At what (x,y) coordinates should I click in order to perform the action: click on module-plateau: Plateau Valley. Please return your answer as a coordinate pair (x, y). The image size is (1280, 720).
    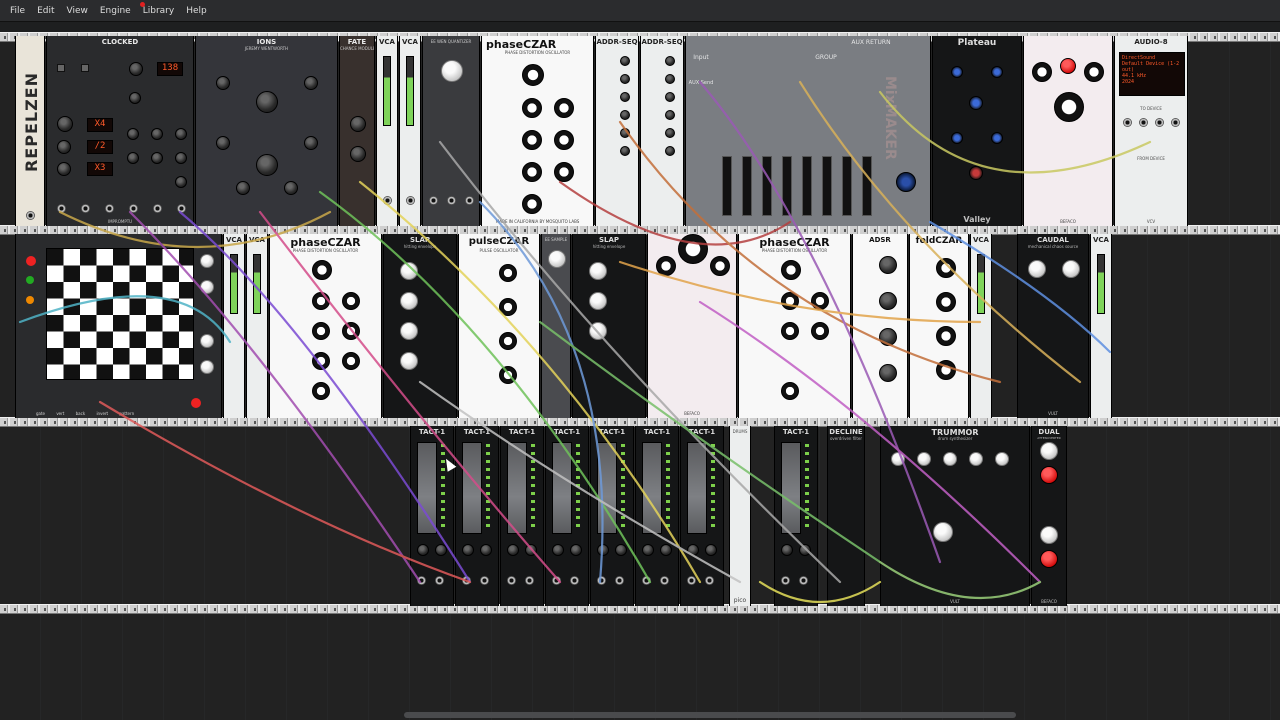
    Looking at the image, I should click on (977, 131).